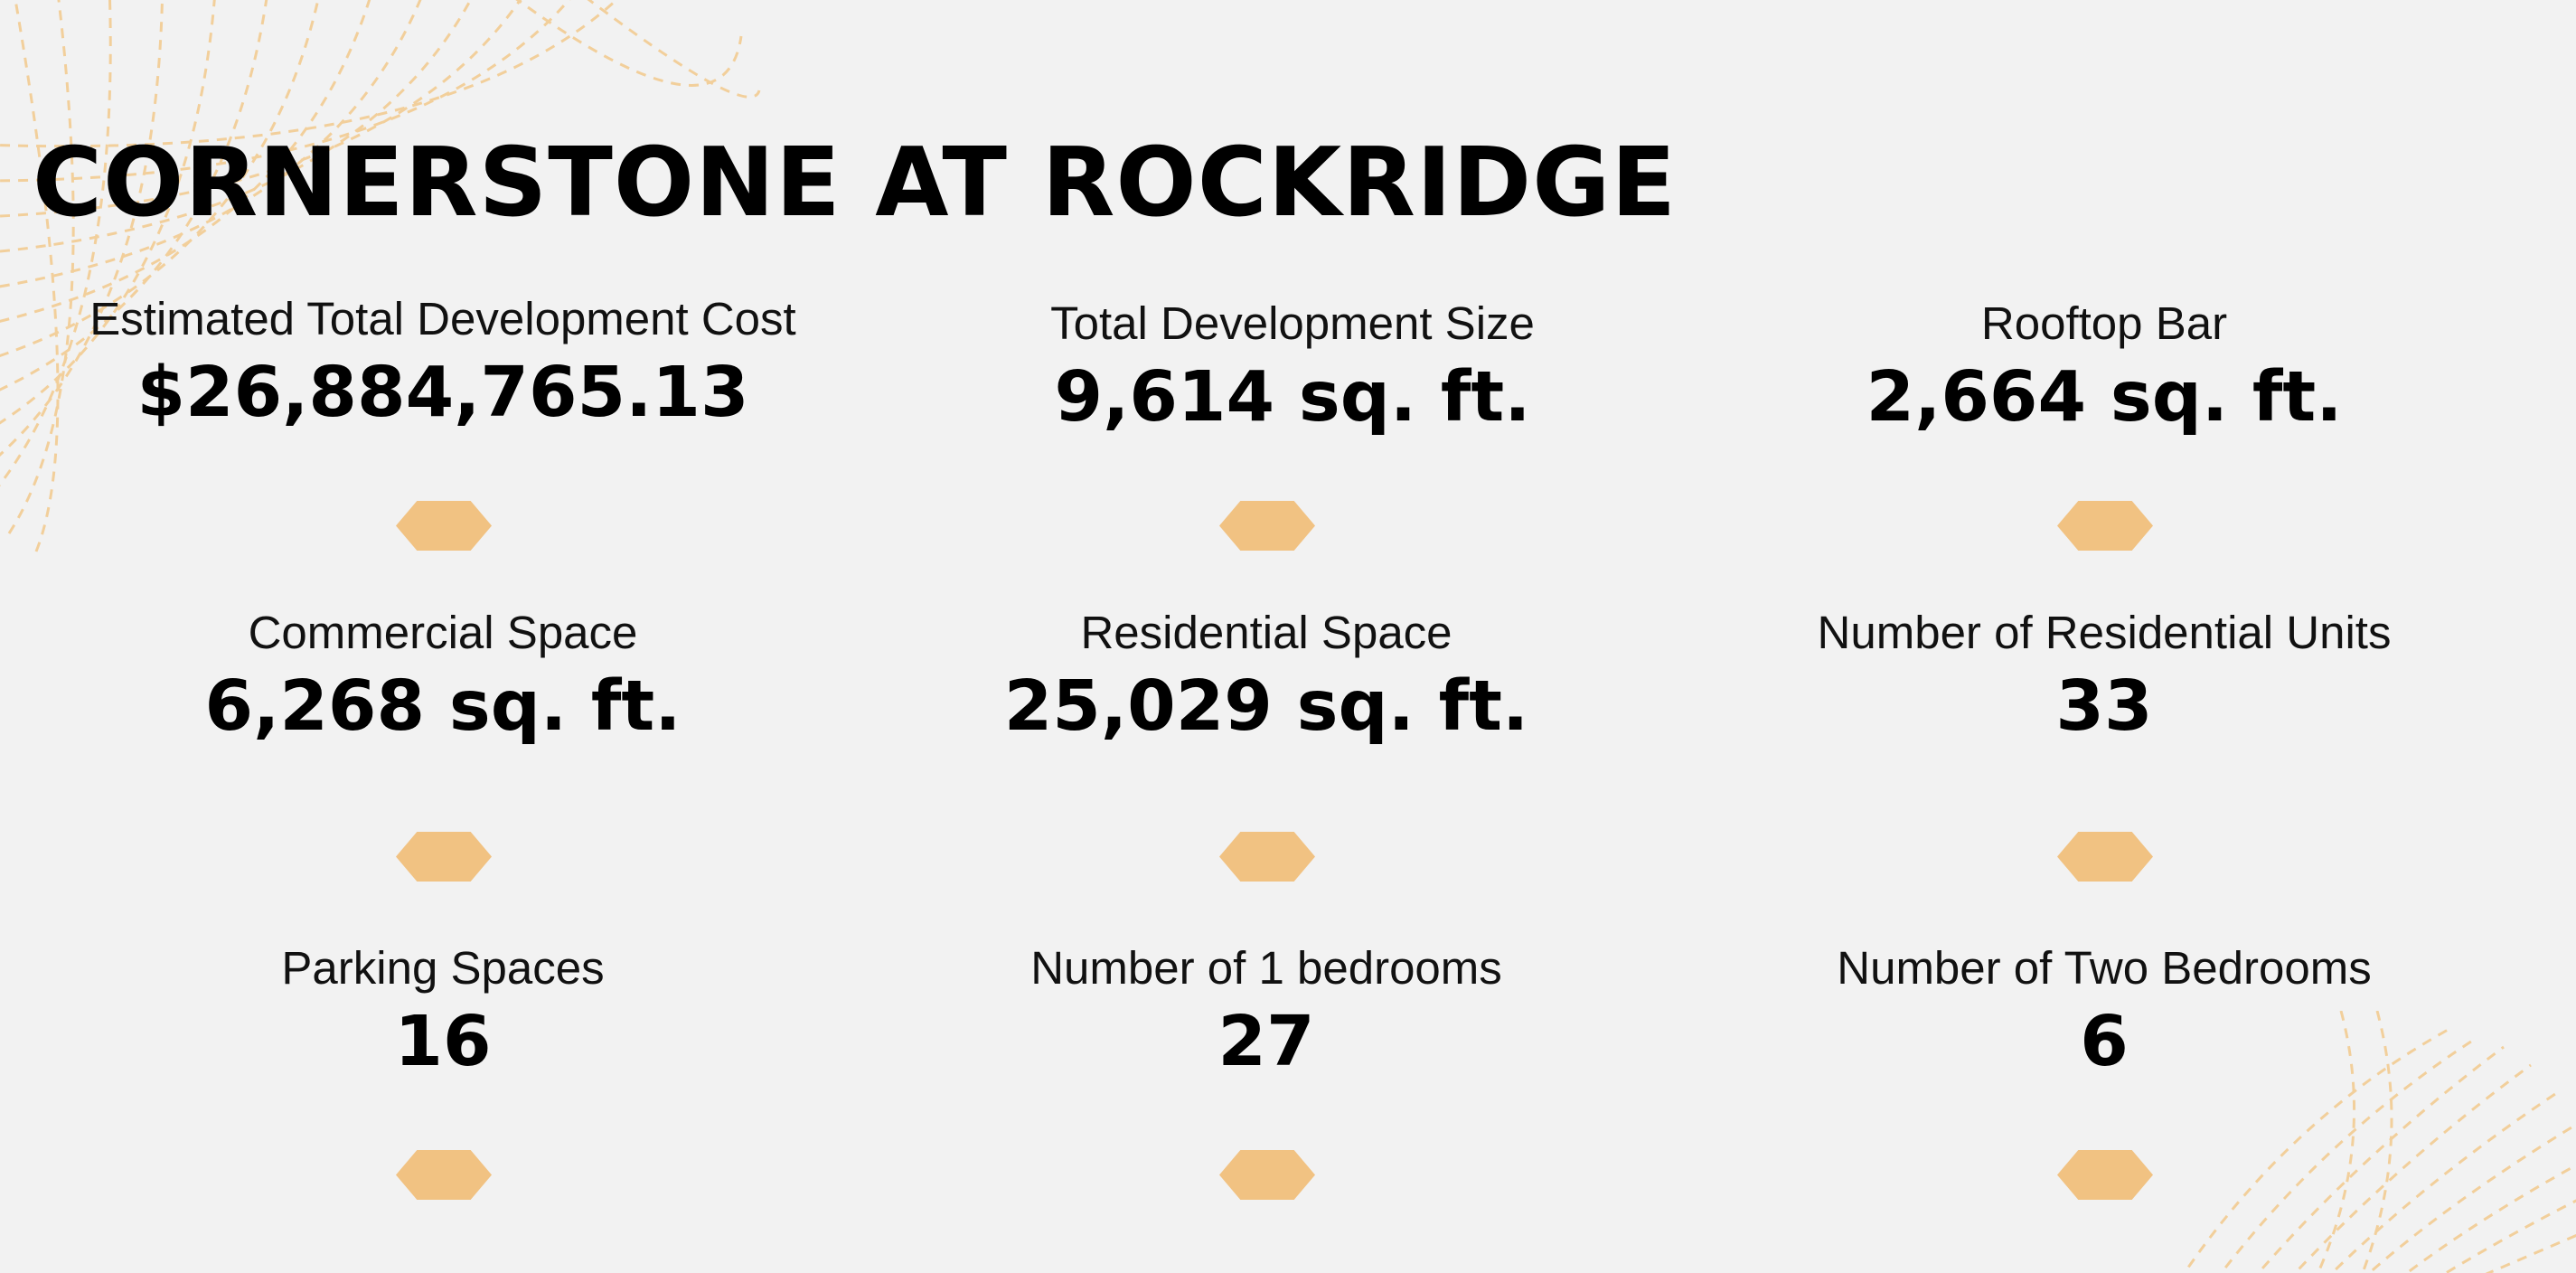  What do you see at coordinates (2104, 1042) in the screenshot?
I see `stat-value: 6` at bounding box center [2104, 1042].